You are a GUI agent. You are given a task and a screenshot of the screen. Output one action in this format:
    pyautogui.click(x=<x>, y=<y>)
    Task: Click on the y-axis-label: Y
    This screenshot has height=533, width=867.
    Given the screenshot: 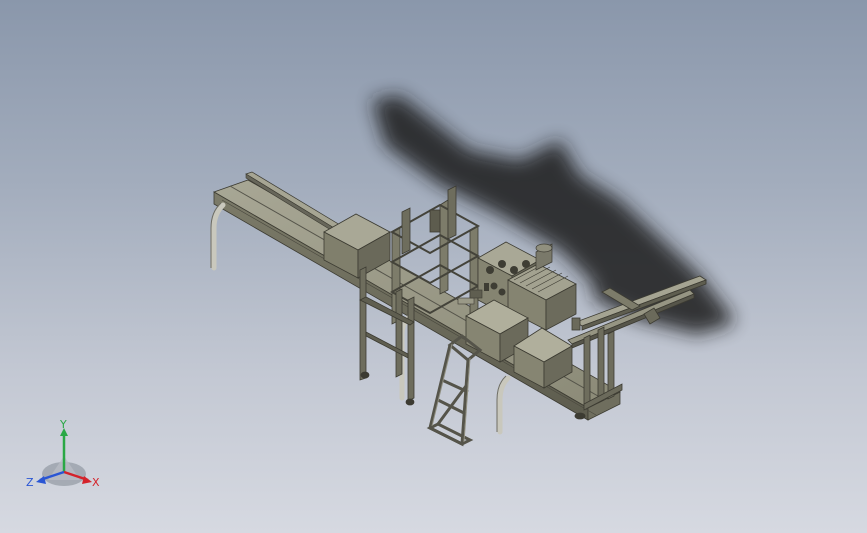 What is the action you would take?
    pyautogui.click(x=63, y=424)
    